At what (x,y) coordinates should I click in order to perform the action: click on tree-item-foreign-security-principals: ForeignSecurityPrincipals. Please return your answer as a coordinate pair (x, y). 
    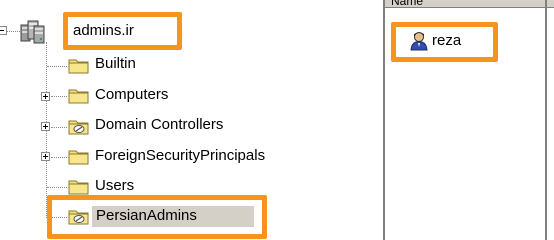
    Looking at the image, I should click on (180, 156).